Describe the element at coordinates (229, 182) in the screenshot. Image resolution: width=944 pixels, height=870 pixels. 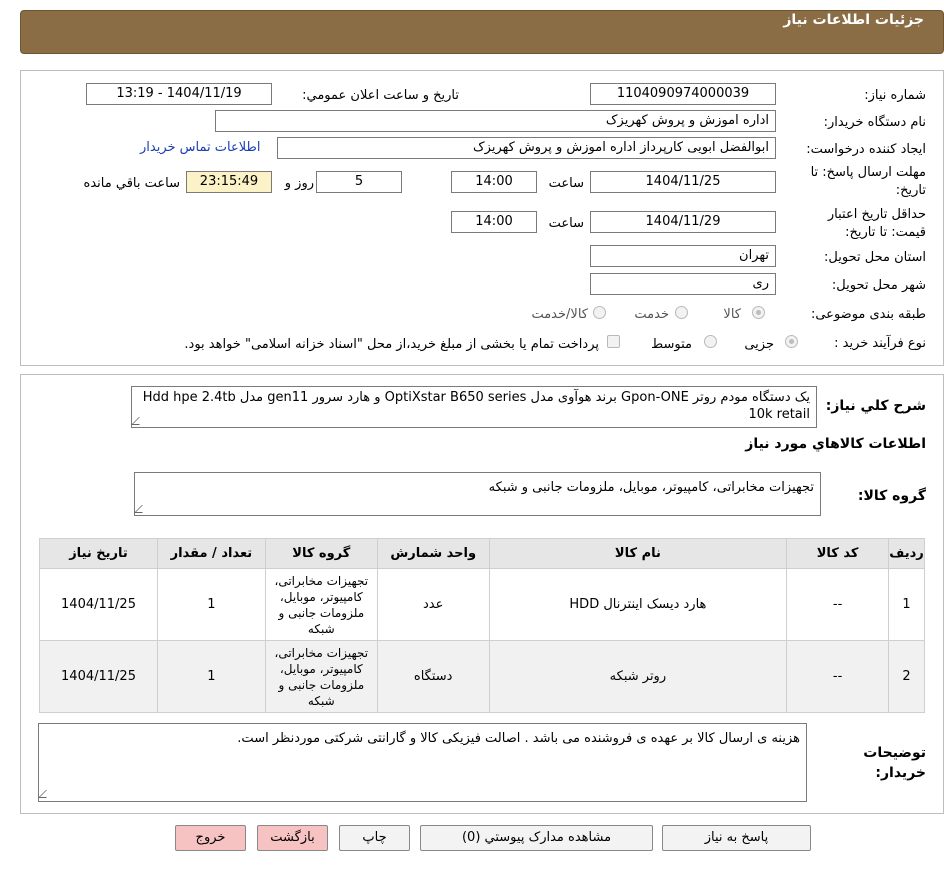
I see `remaining-time-field: 23:15:49` at that location.